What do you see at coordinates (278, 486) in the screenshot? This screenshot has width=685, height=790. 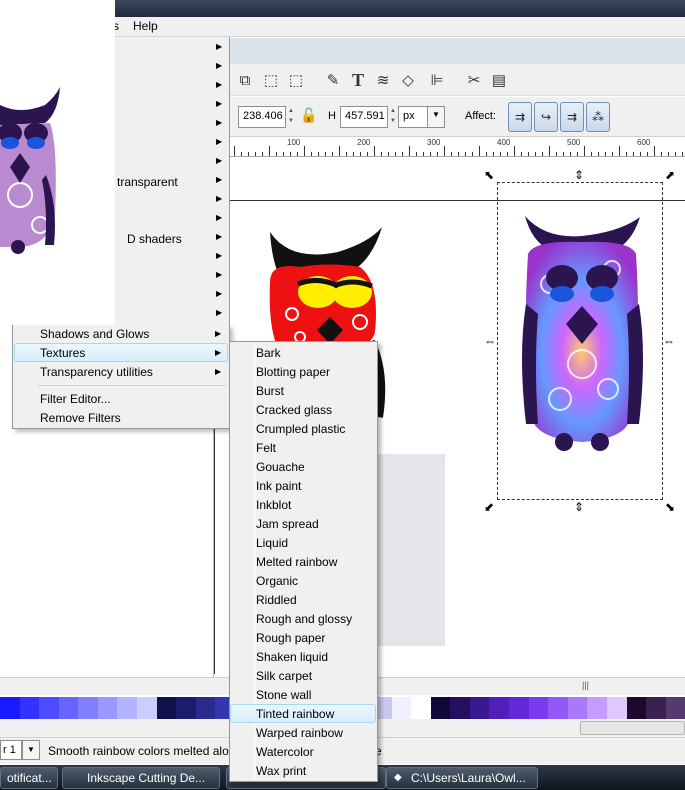 I see `texture-item-ink-paint: Ink paint` at bounding box center [278, 486].